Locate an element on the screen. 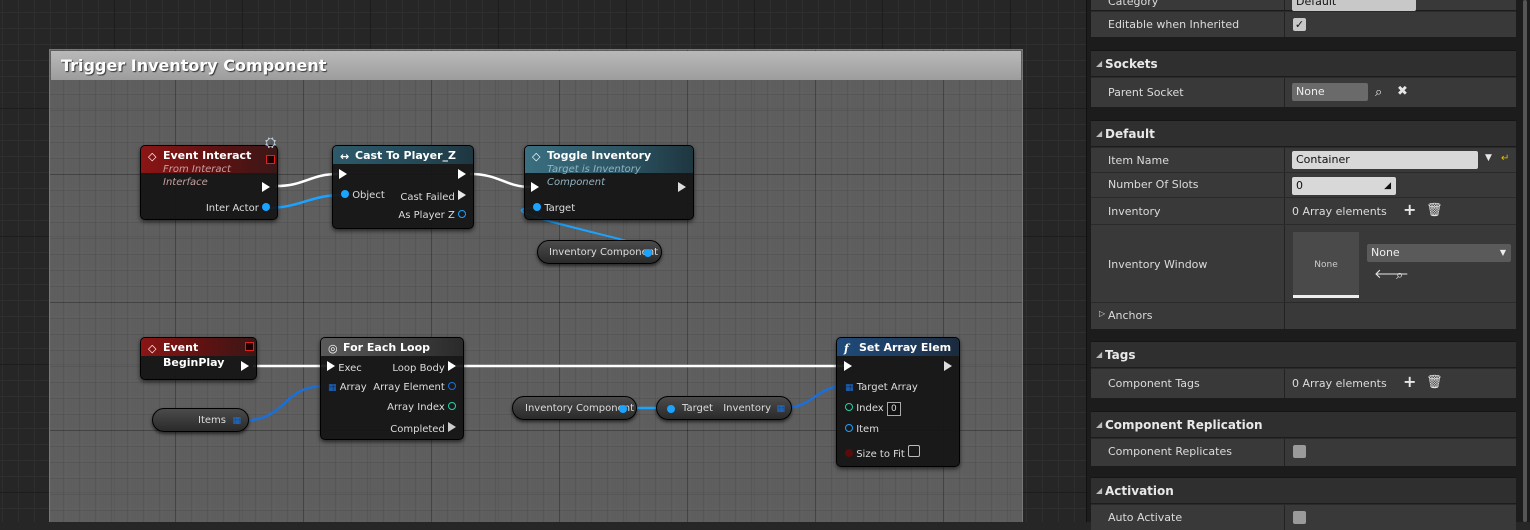  pin-label: Loop Body is located at coordinates (418, 368).